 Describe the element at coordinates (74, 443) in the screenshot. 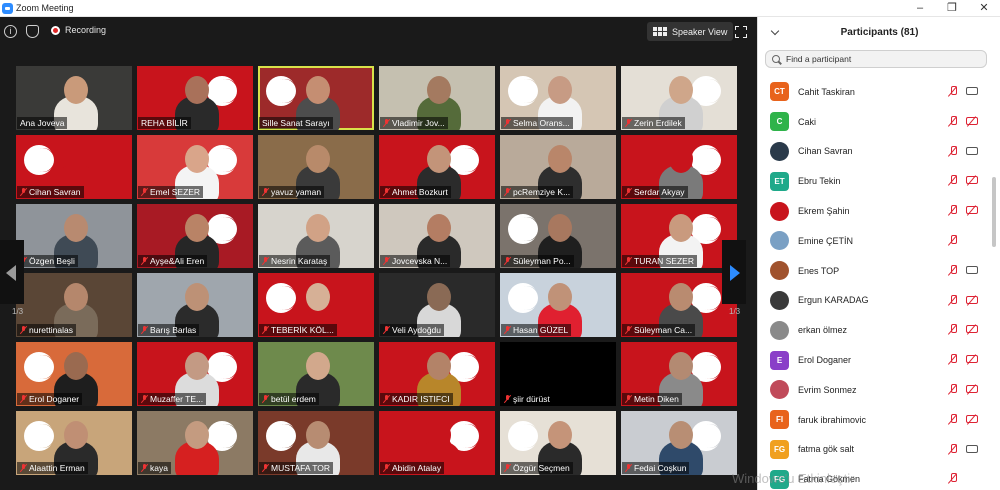

I see `video-tile: Alaattin Erman` at that location.